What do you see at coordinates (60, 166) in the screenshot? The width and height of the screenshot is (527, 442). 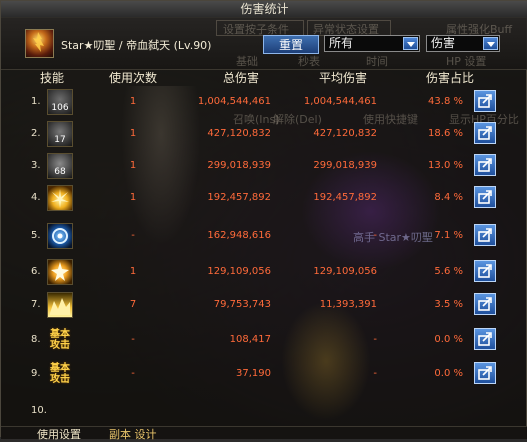 I see `skill-slot: 68` at bounding box center [60, 166].